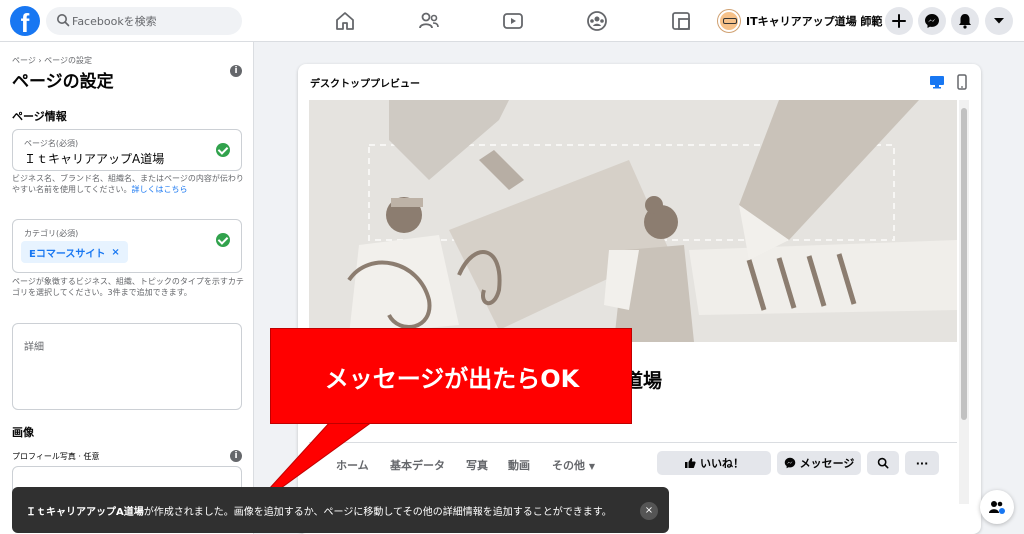  I want to click on profile-shortcut: ITキャリアアップ道場 師範, so click(801, 21).